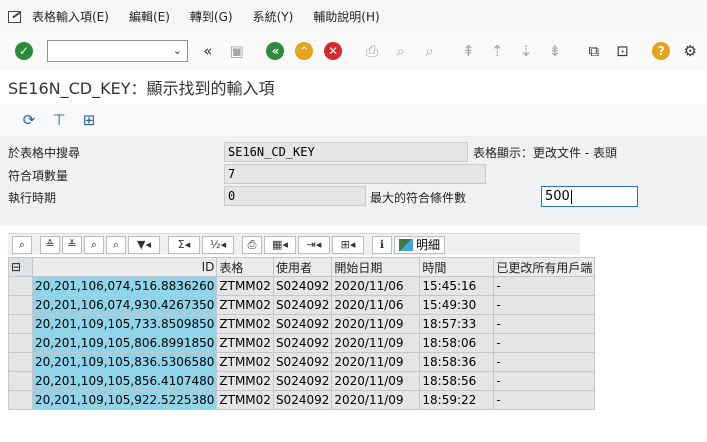 This screenshot has height=442, width=707. Describe the element at coordinates (457, 362) in the screenshot. I see `cell-time: 18:58:36` at that location.